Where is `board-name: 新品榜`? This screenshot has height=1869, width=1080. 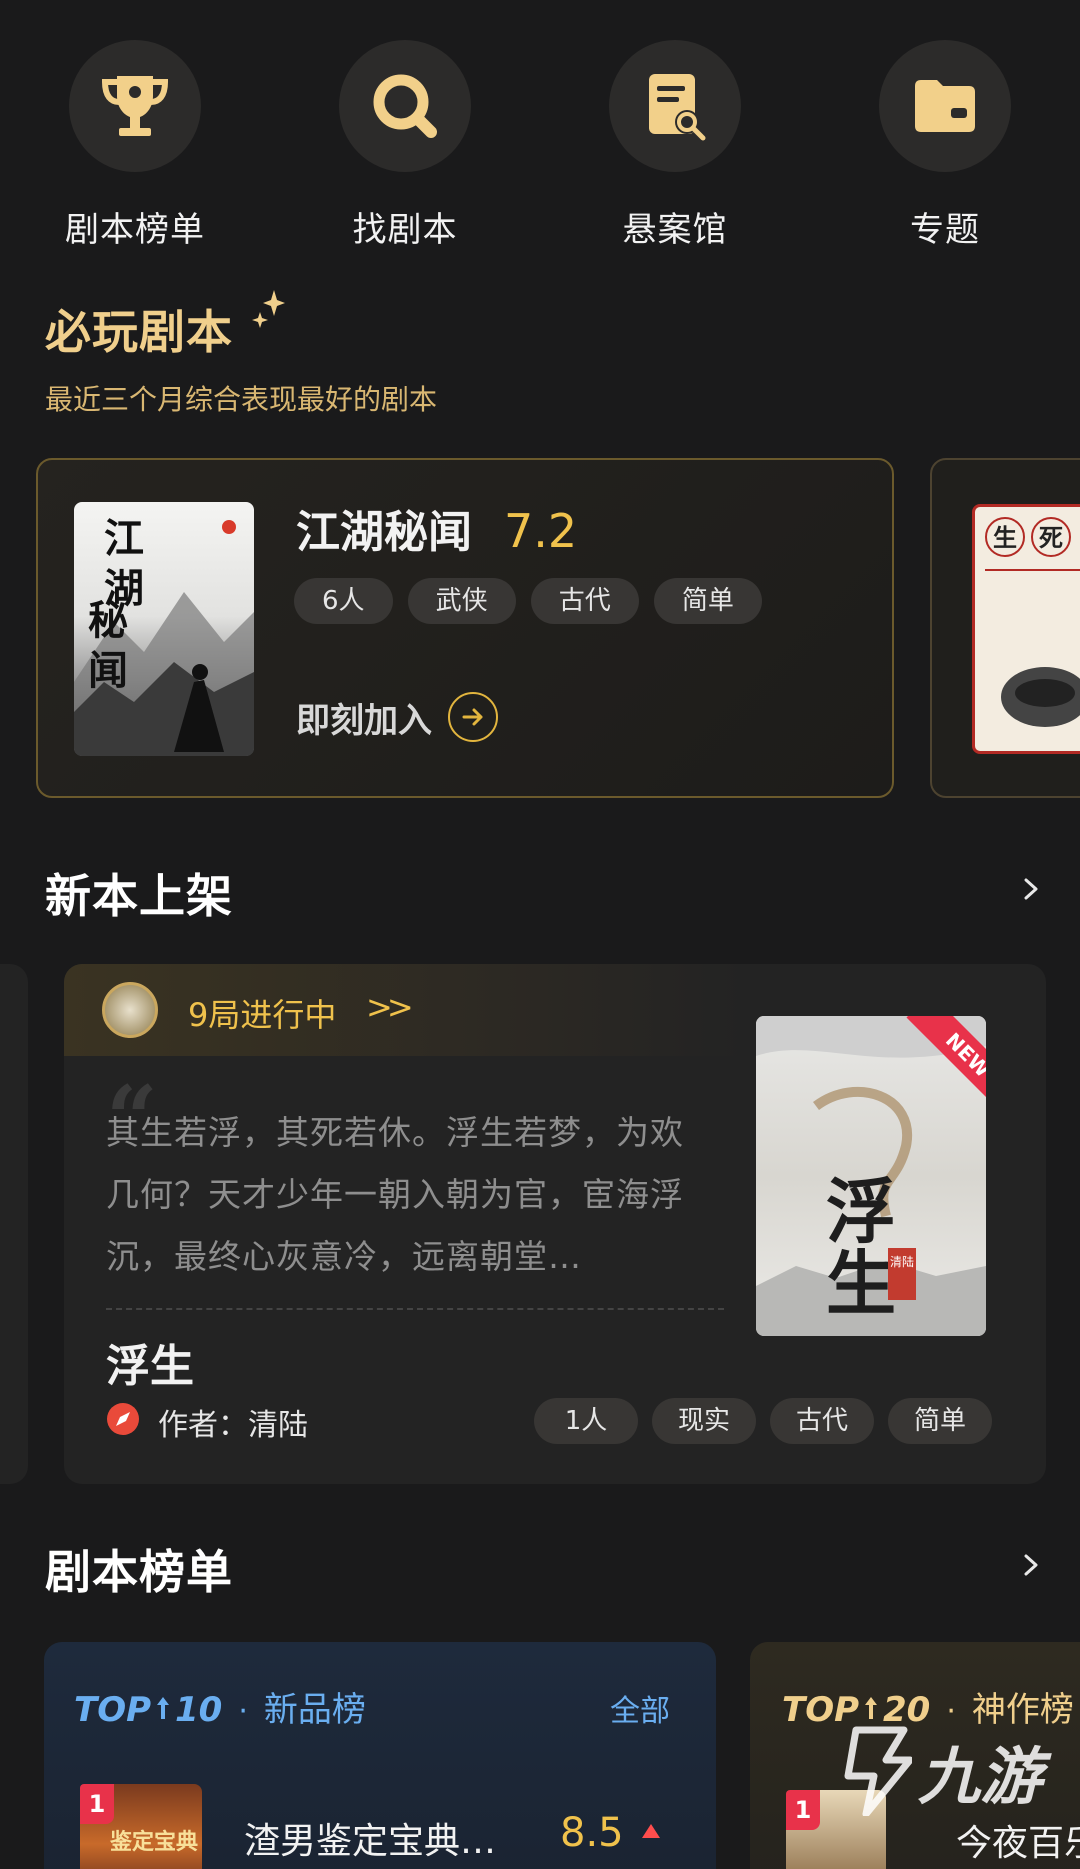 board-name: 新品榜 is located at coordinates (314, 1710).